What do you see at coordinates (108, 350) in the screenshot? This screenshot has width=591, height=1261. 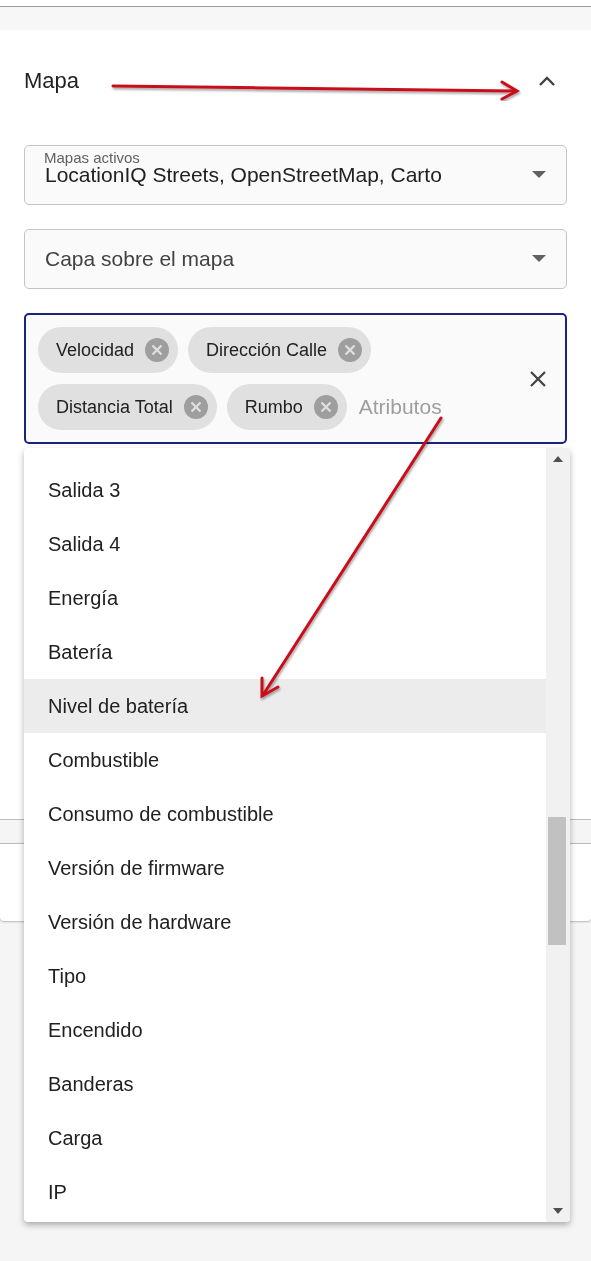 I see `attribute-chip: Velocidad` at bounding box center [108, 350].